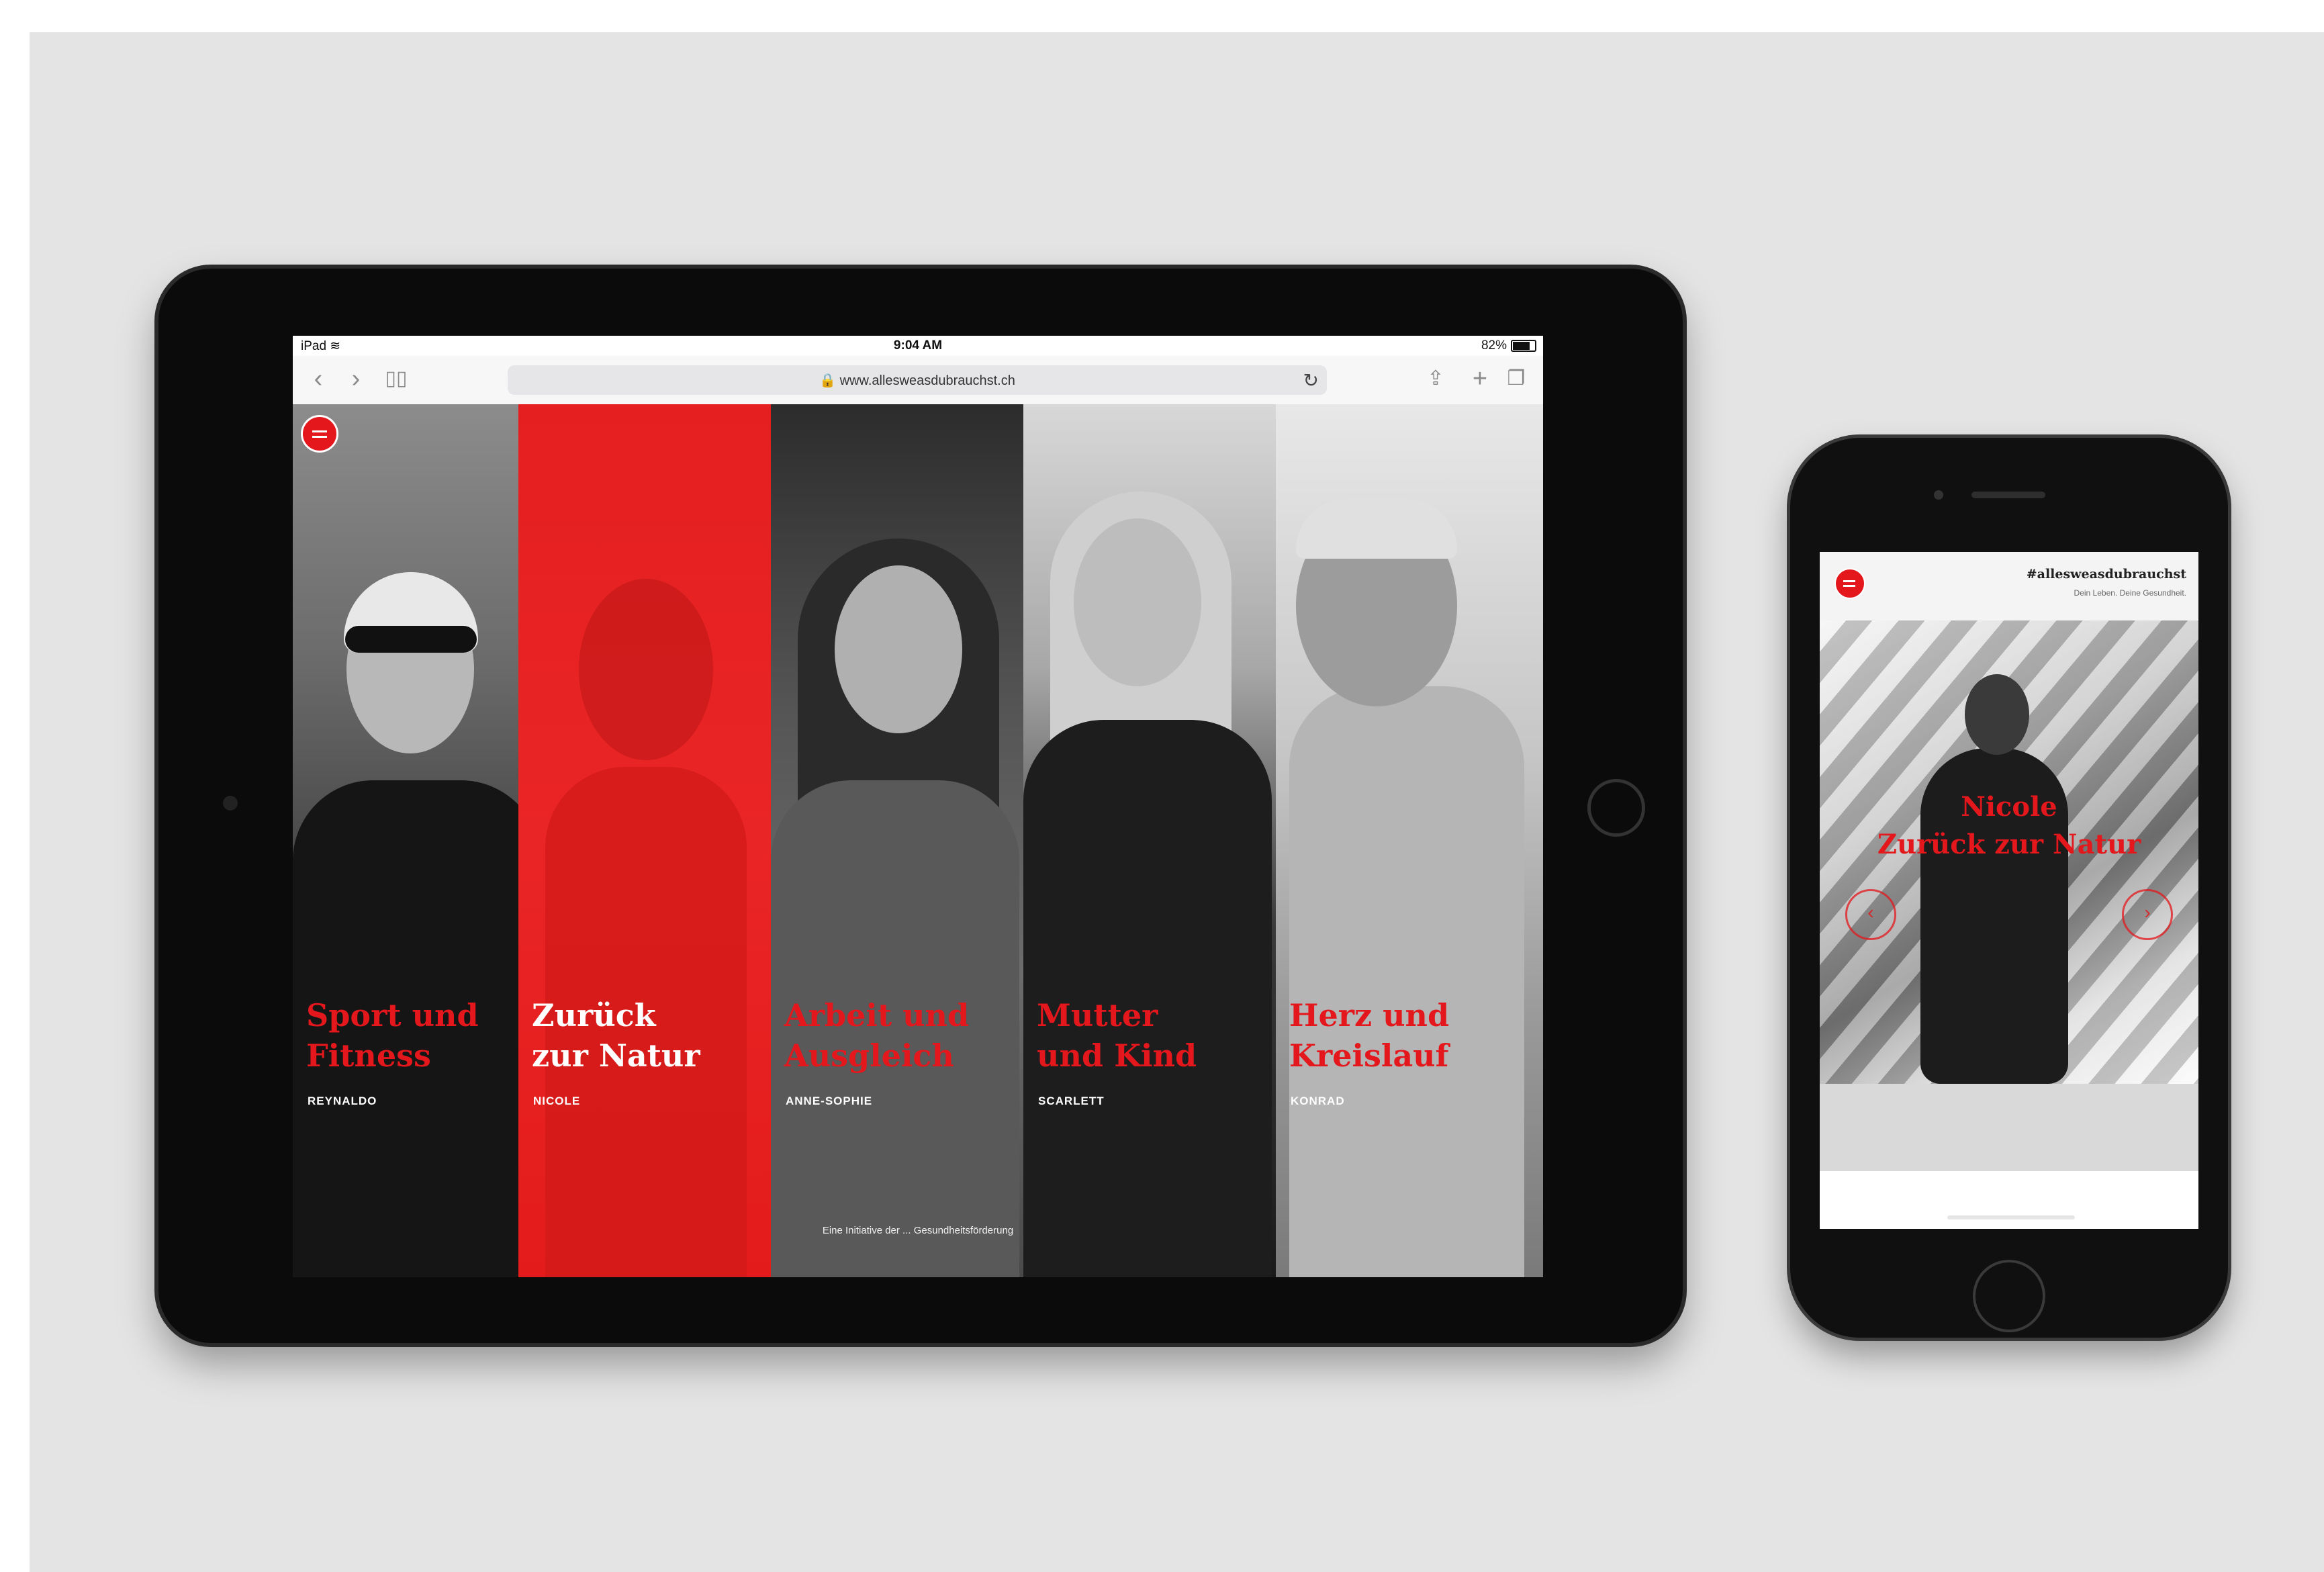 The width and height of the screenshot is (2324, 1572). I want to click on site-logo, so click(319, 434).